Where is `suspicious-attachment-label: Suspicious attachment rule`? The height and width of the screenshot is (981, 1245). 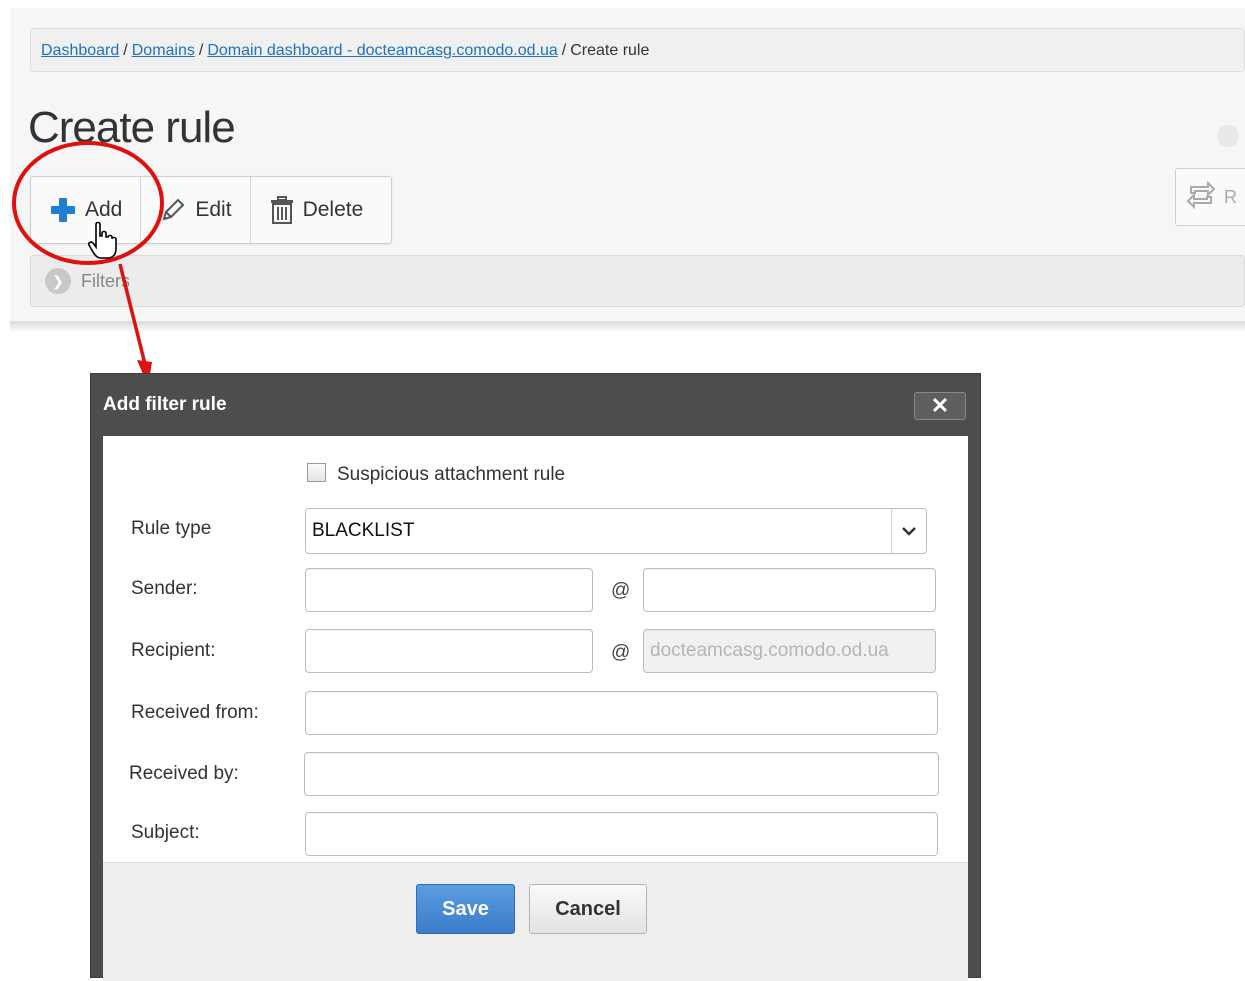 suspicious-attachment-label: Suspicious attachment rule is located at coordinates (451, 475).